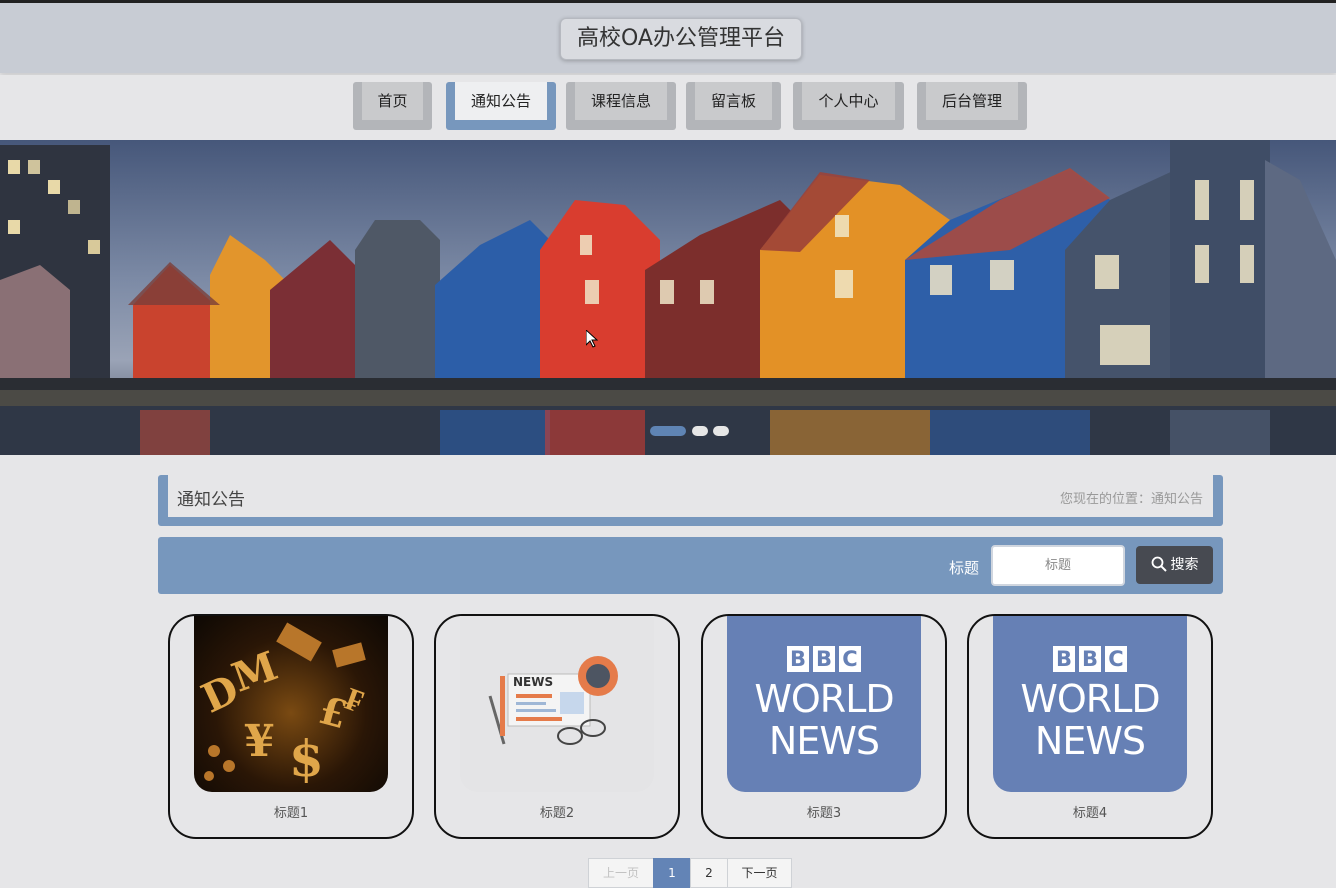  Describe the element at coordinates (690, 565) in the screenshot. I see `search-bar: 标题 搜索` at that location.